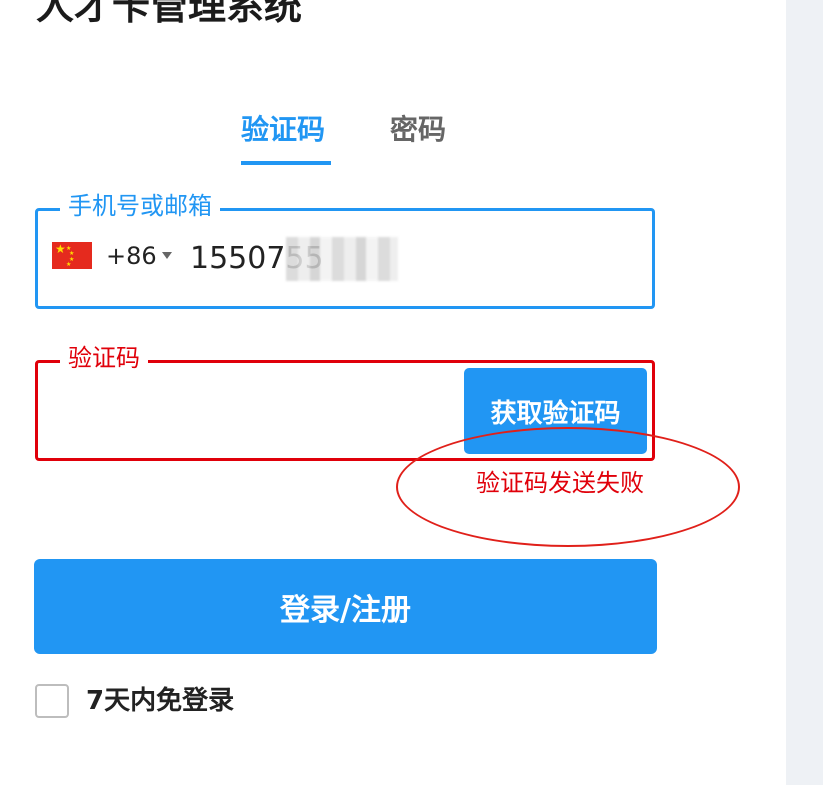  Describe the element at coordinates (160, 701) in the screenshot. I see `remember-label: 7天内免登录` at that location.